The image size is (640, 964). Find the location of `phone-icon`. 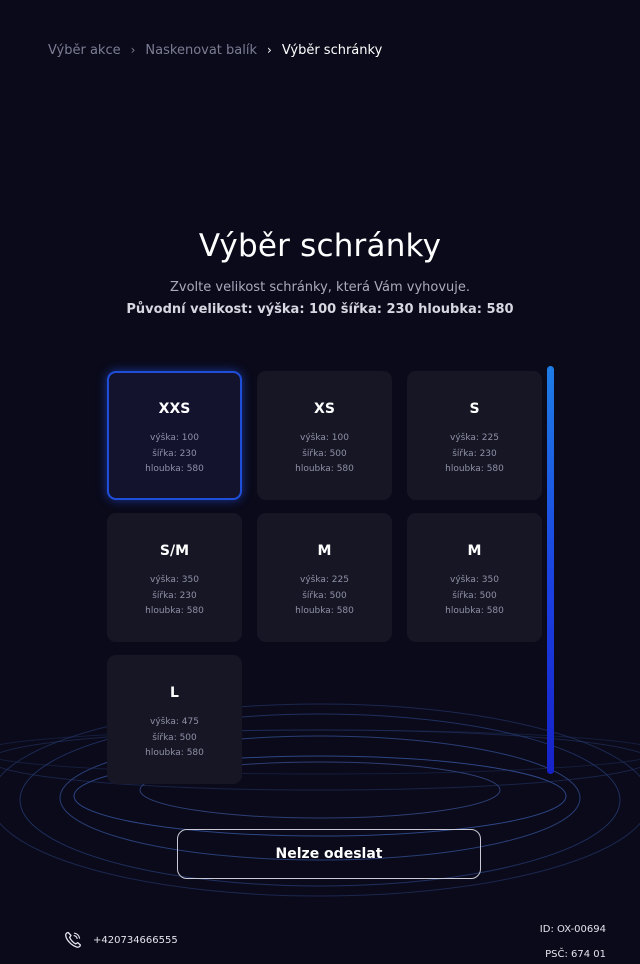

phone-icon is located at coordinates (73, 940).